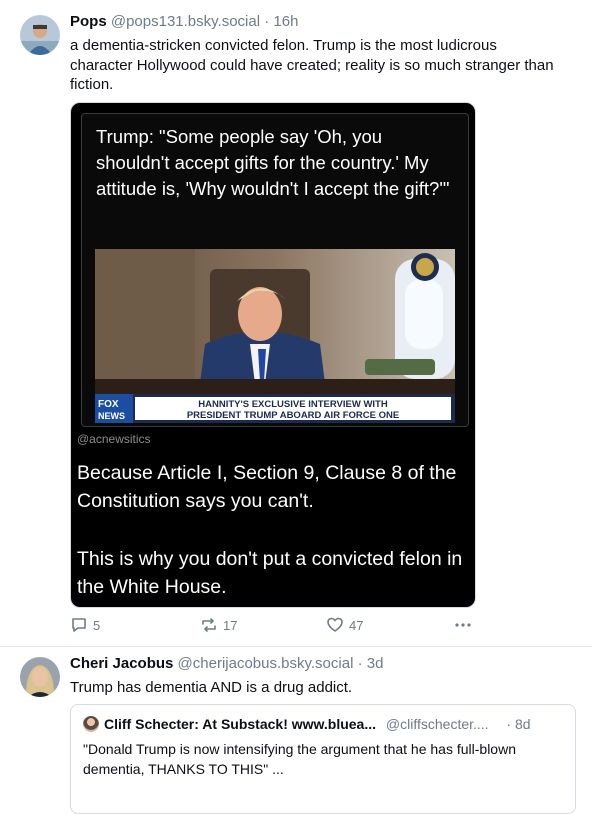  I want to click on svg-text: NEWS, so click(111, 416).